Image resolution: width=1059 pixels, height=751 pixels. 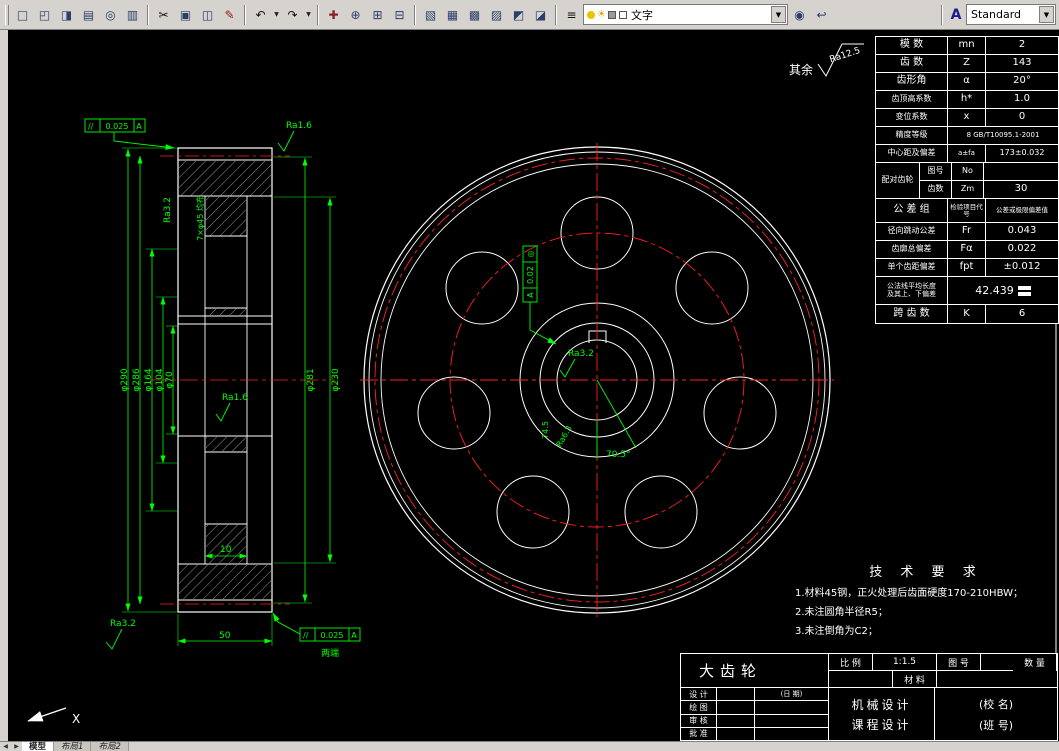 I want to click on markup-set-icon: ◩, so click(x=518, y=14).